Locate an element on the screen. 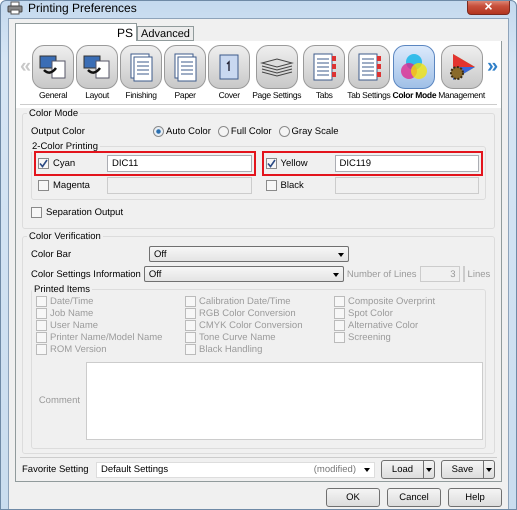 The image size is (517, 510). radio-option: Auto Color is located at coordinates (182, 131).